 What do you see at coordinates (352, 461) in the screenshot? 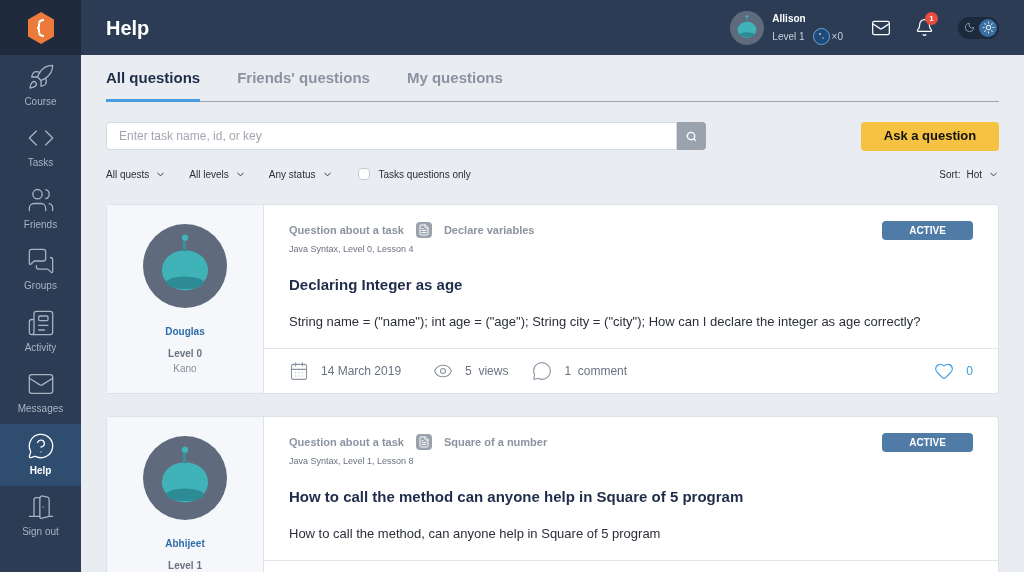
I see `lesson-info: Java Syntax, Level 1, Lesson 8` at bounding box center [352, 461].